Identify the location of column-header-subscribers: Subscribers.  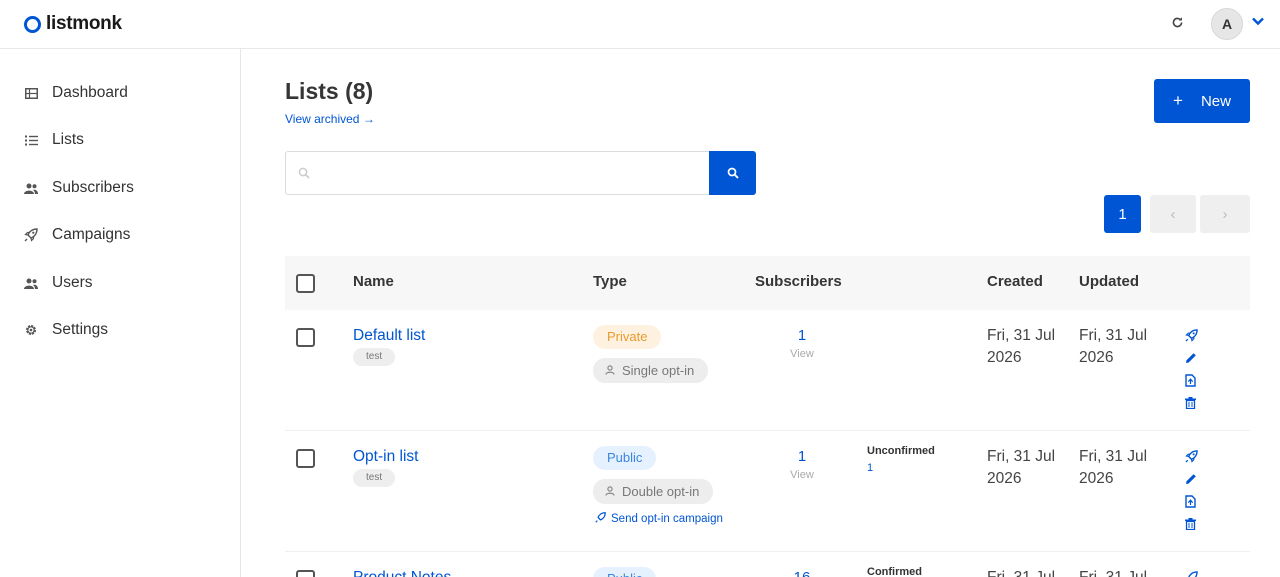
(798, 281).